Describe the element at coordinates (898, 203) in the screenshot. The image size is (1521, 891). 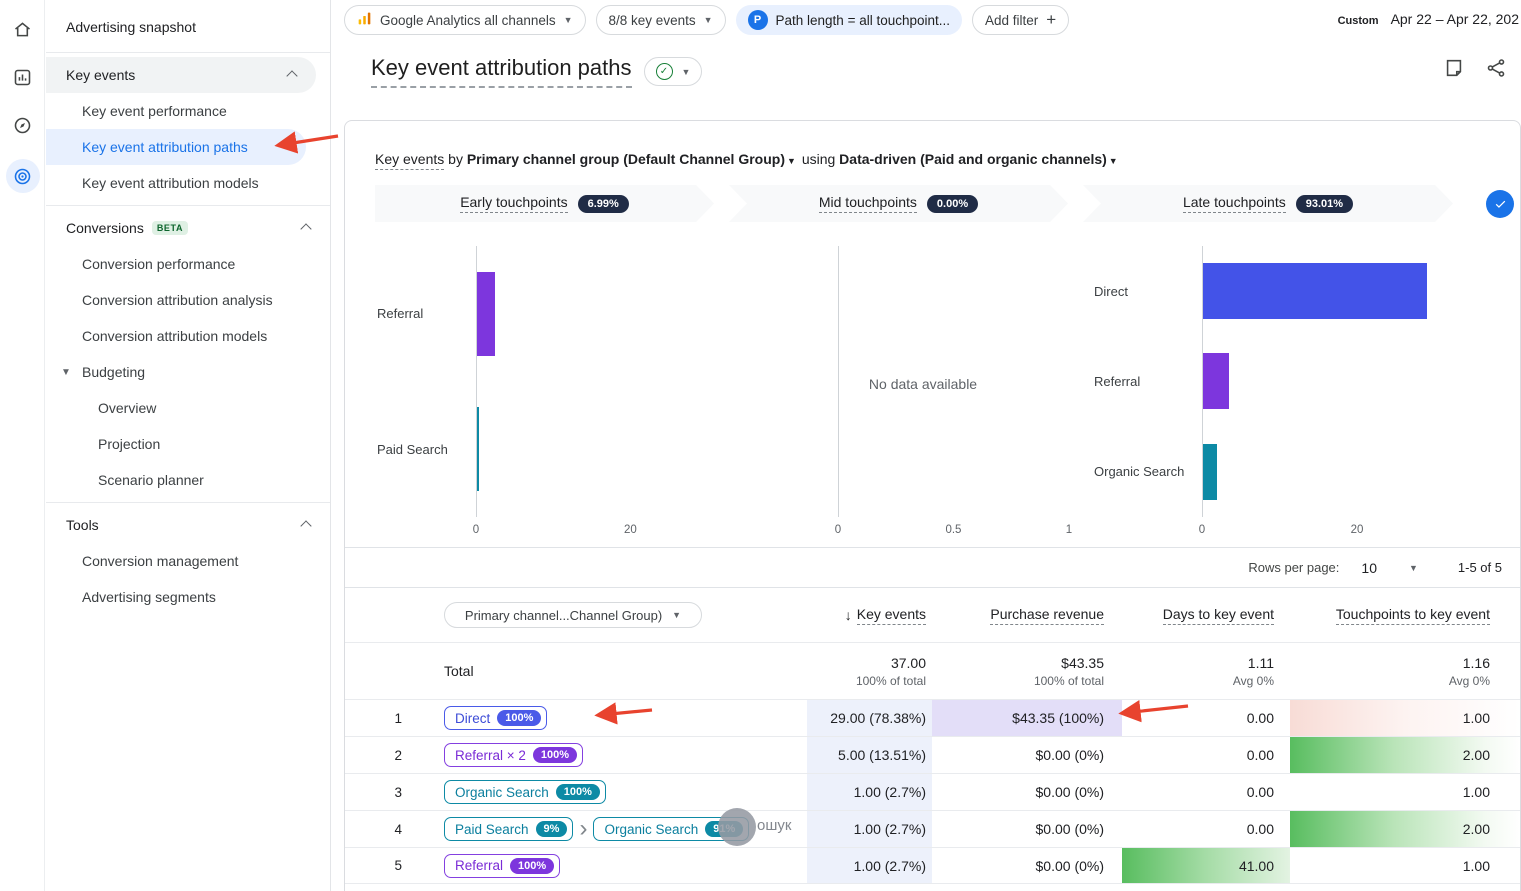
I see `tab-mid-touchpoints: Mid touchpoints 0.00%` at that location.